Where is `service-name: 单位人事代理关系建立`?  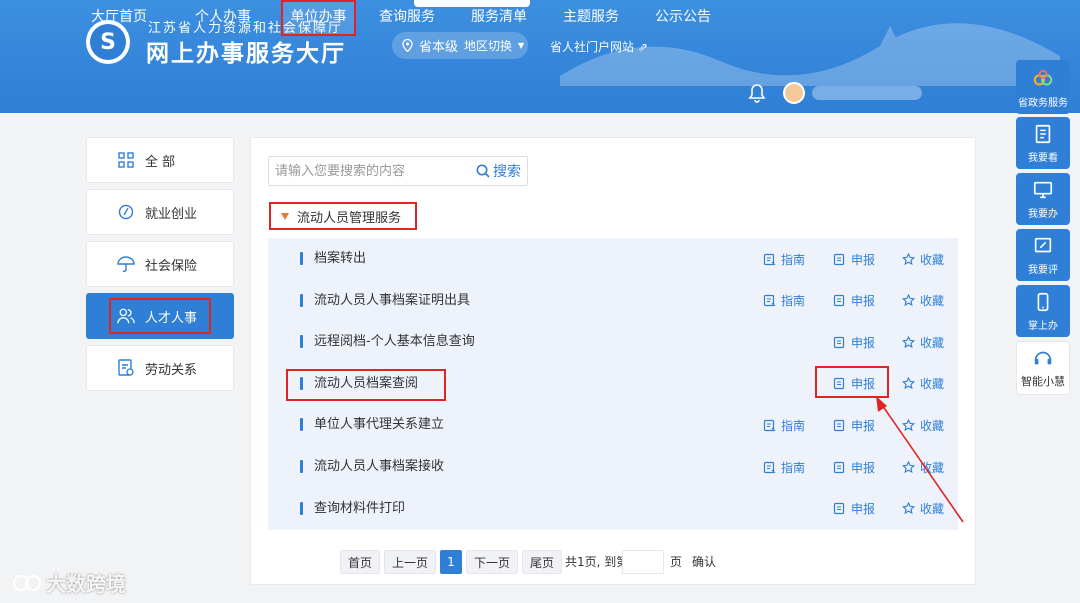 service-name: 单位人事代理关系建立 is located at coordinates (379, 425).